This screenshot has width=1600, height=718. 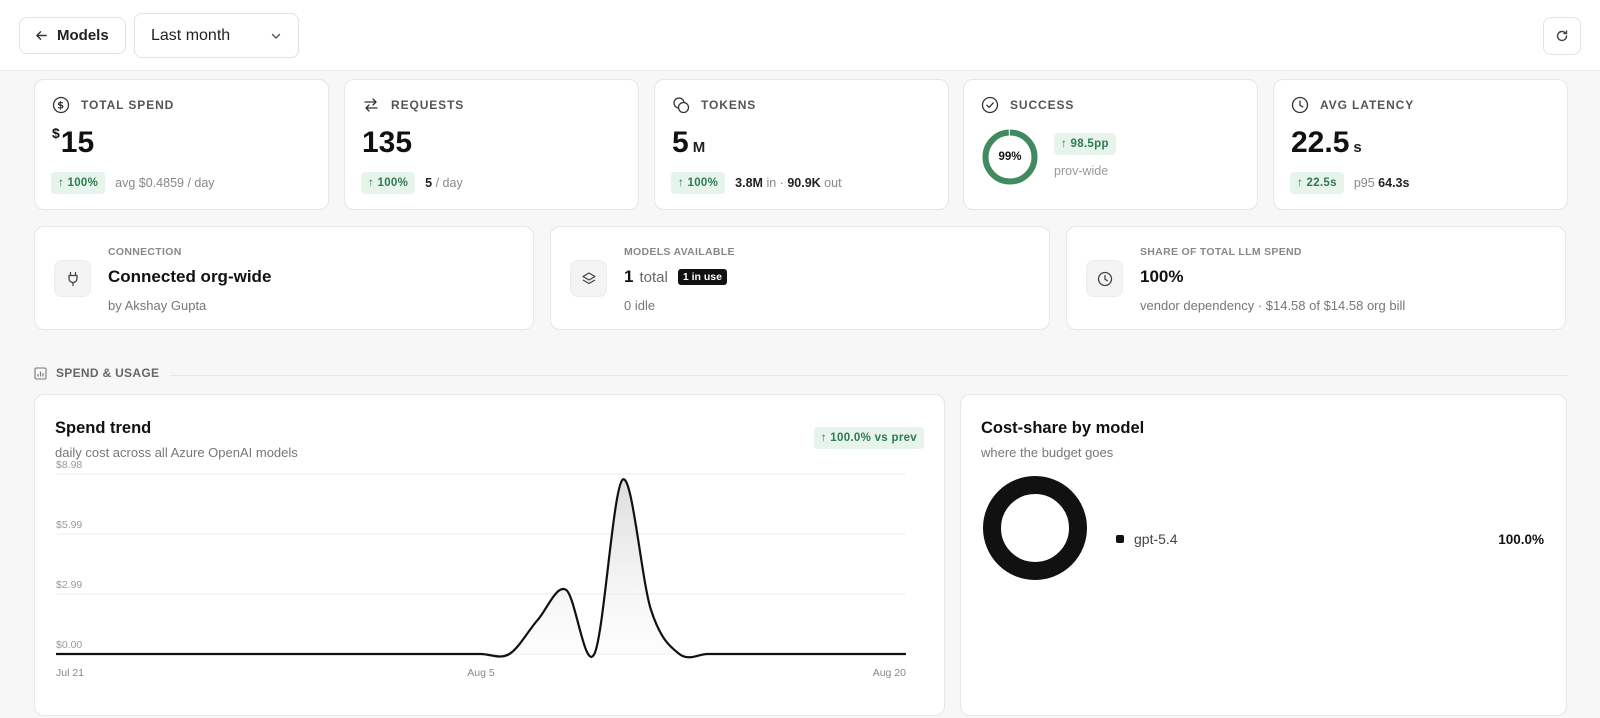 I want to click on dollar-icon: $, so click(x=61, y=105).